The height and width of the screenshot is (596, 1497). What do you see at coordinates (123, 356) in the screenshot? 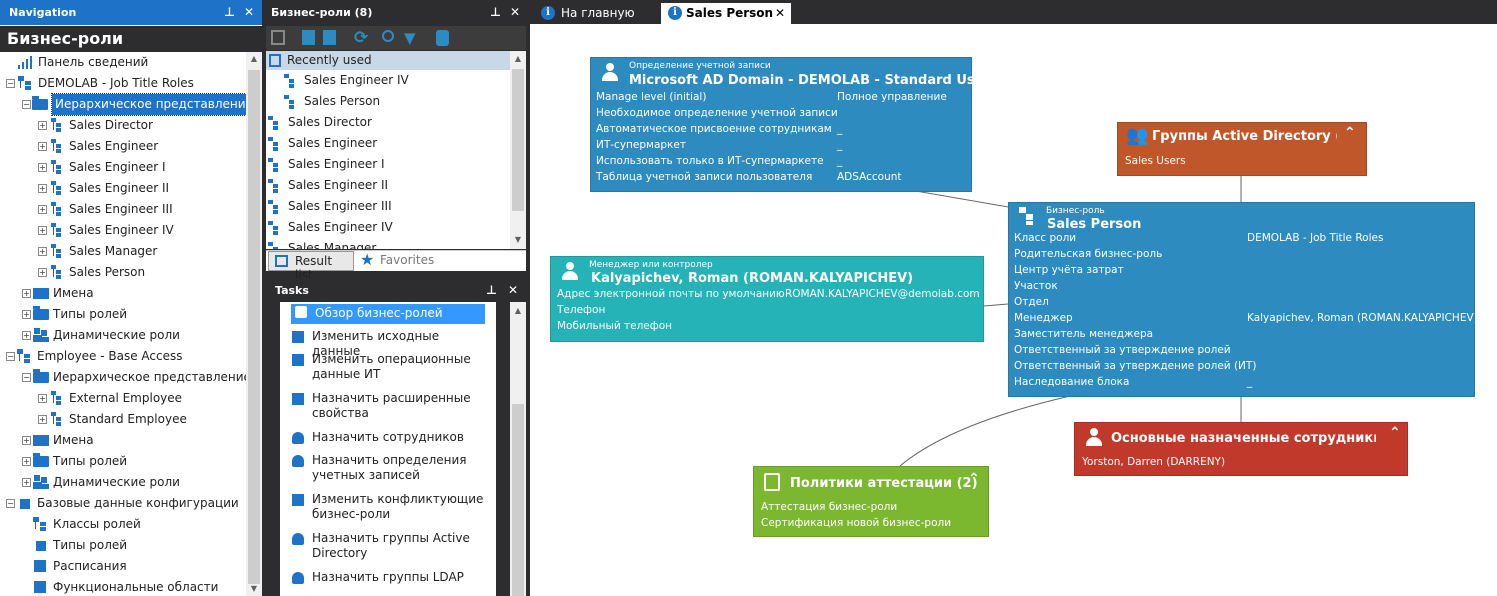
I see `nav-tree-item: − Employee - Base Access` at bounding box center [123, 356].